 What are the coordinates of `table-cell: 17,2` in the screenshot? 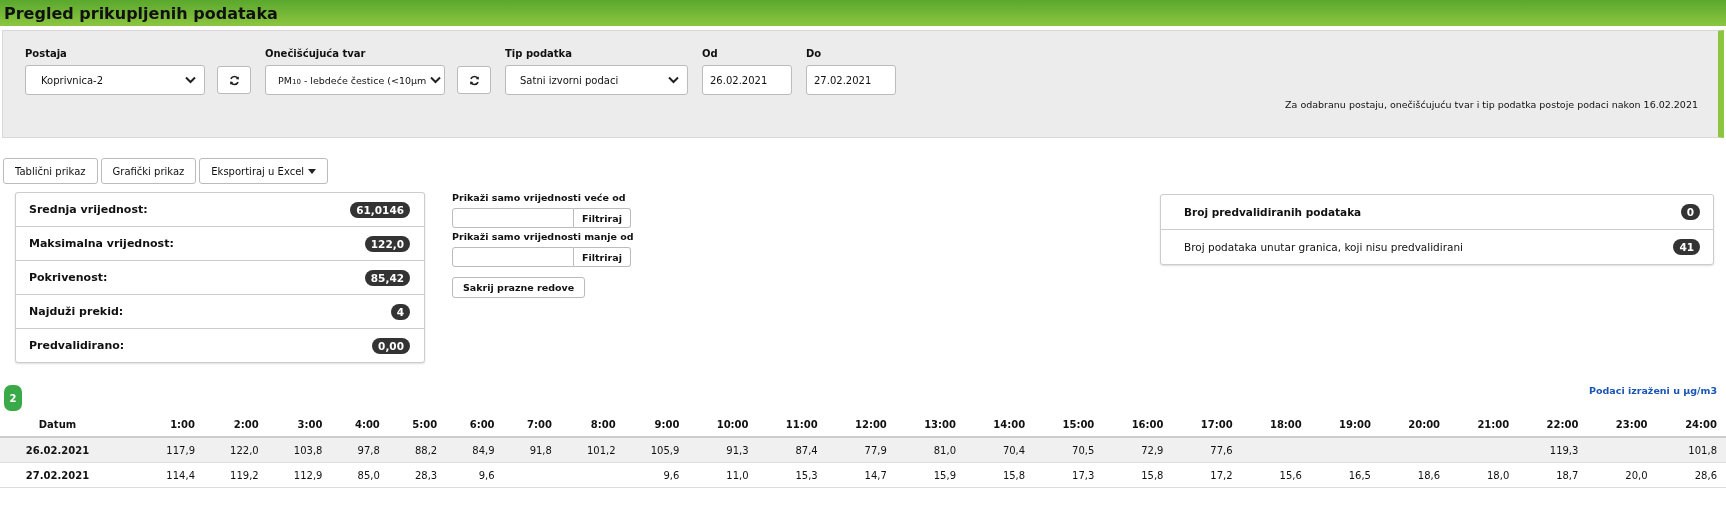 It's located at (1221, 475).